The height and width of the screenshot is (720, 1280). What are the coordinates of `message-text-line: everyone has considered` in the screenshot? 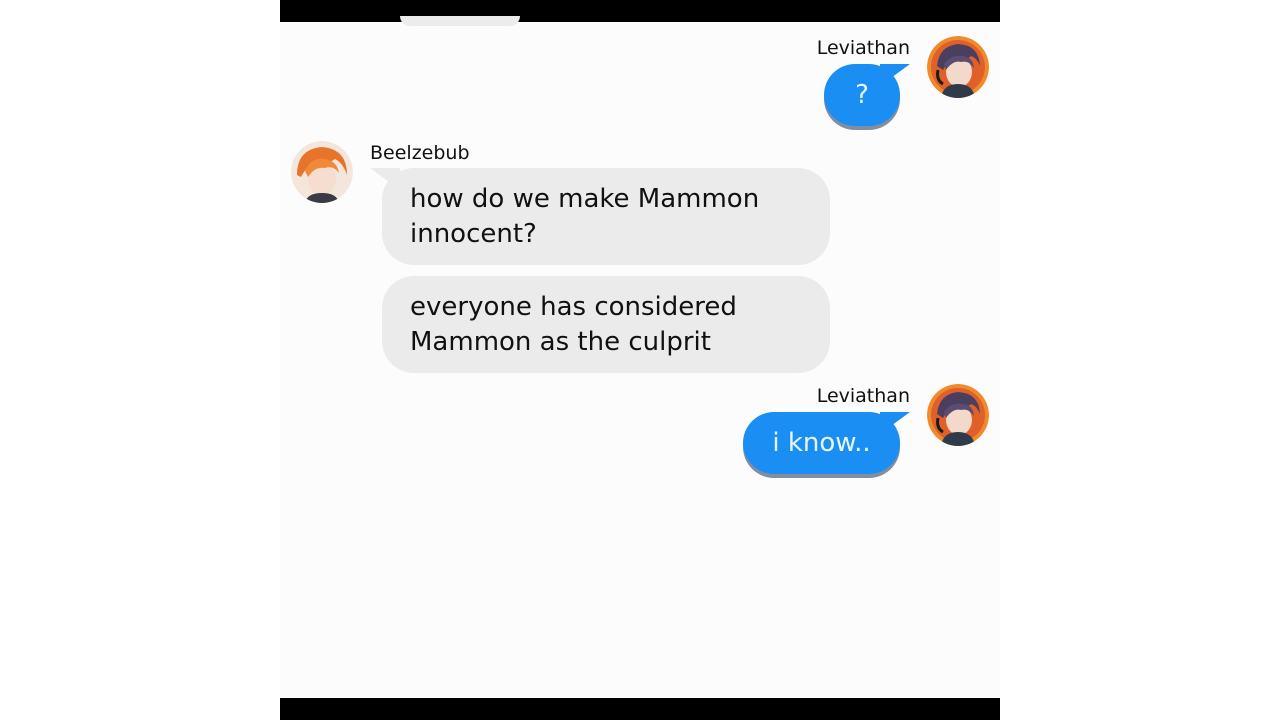 It's located at (573, 307).